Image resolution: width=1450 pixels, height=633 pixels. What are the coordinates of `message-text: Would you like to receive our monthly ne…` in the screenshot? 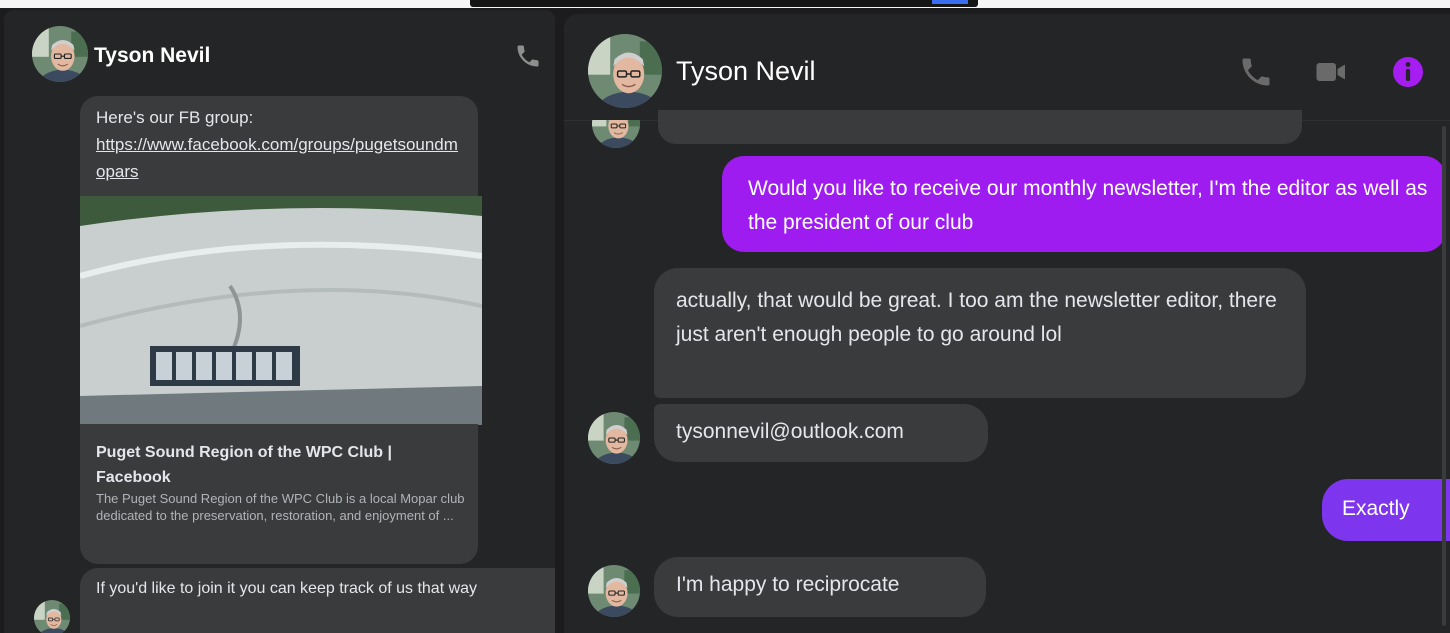 It's located at (1088, 205).